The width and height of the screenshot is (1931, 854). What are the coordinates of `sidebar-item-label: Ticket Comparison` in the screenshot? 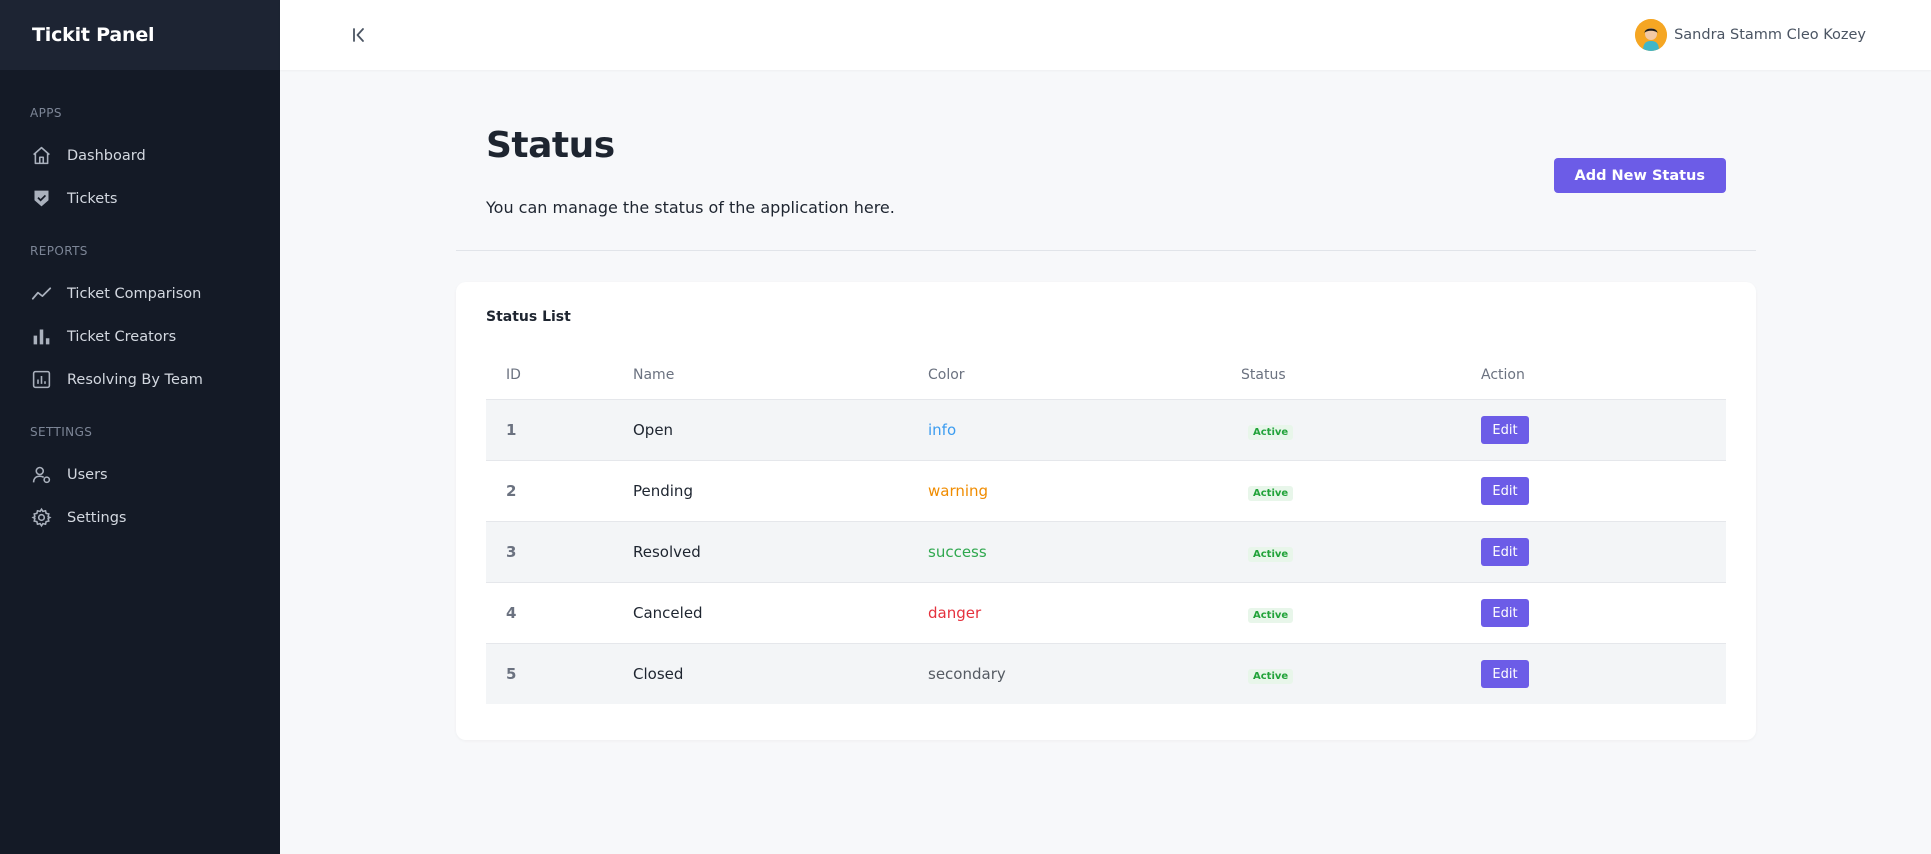 It's located at (134, 293).